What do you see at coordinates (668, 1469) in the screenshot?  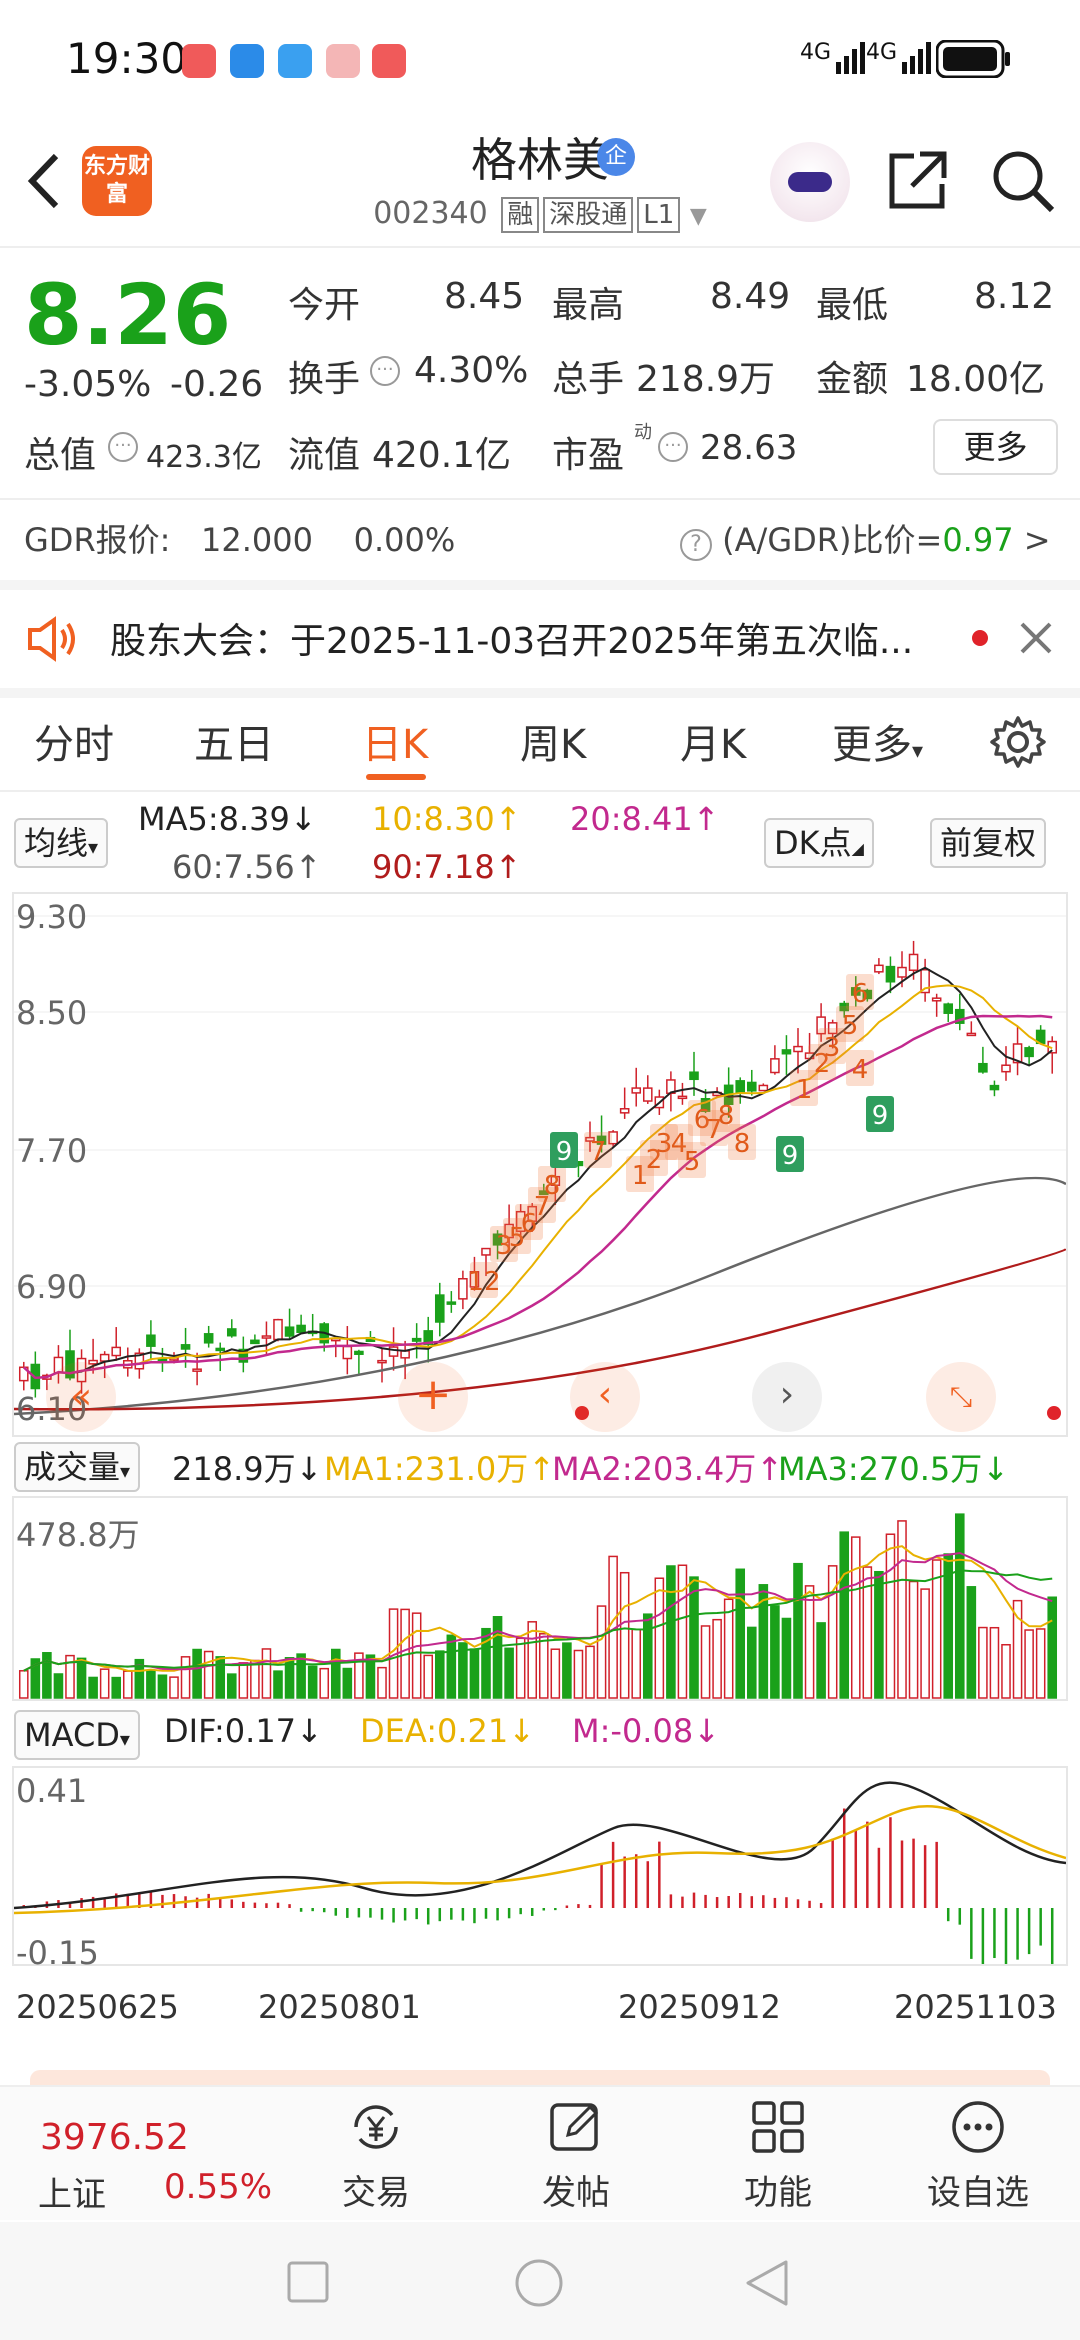 I see `vol-ma2: MA2:203.4万↑` at bounding box center [668, 1469].